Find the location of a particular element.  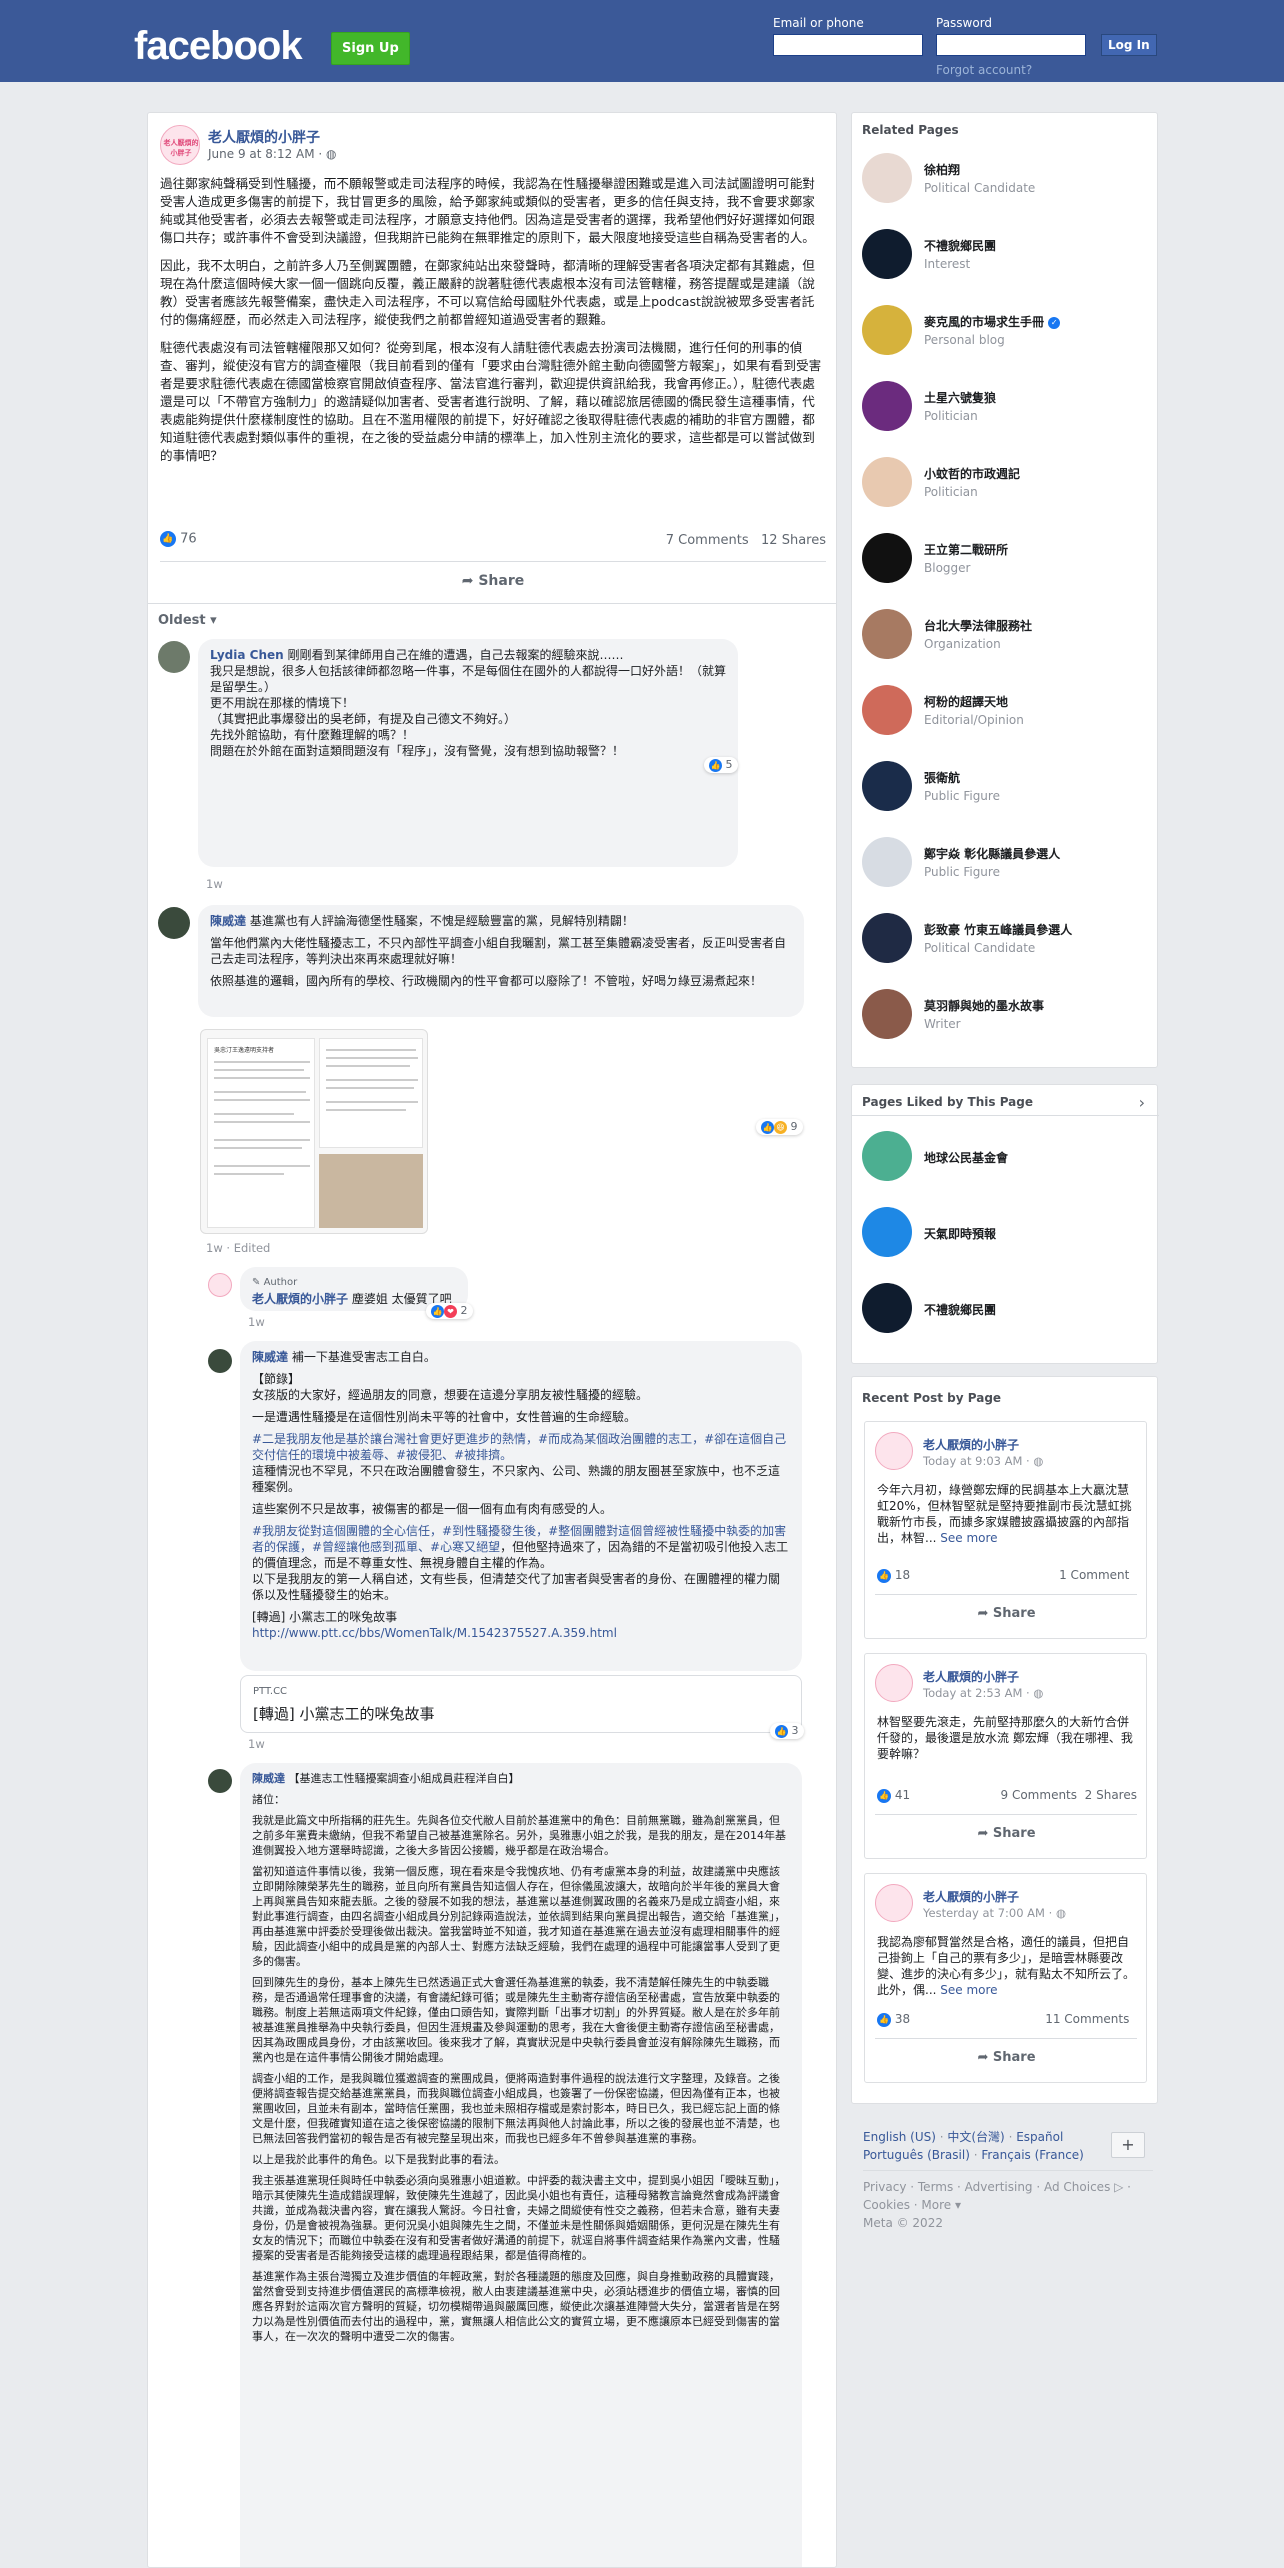

liked-page-name: 地球公民基金會 is located at coordinates (966, 1157).